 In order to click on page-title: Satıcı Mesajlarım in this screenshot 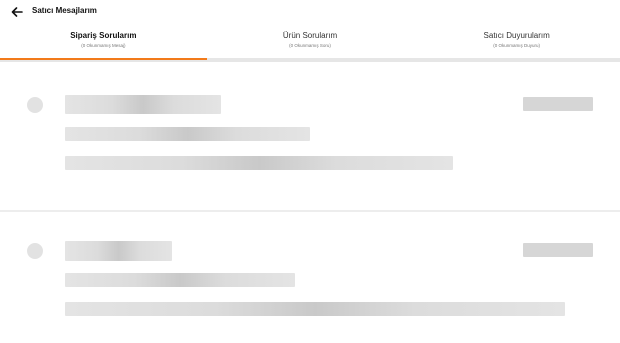, I will do `click(64, 10)`.